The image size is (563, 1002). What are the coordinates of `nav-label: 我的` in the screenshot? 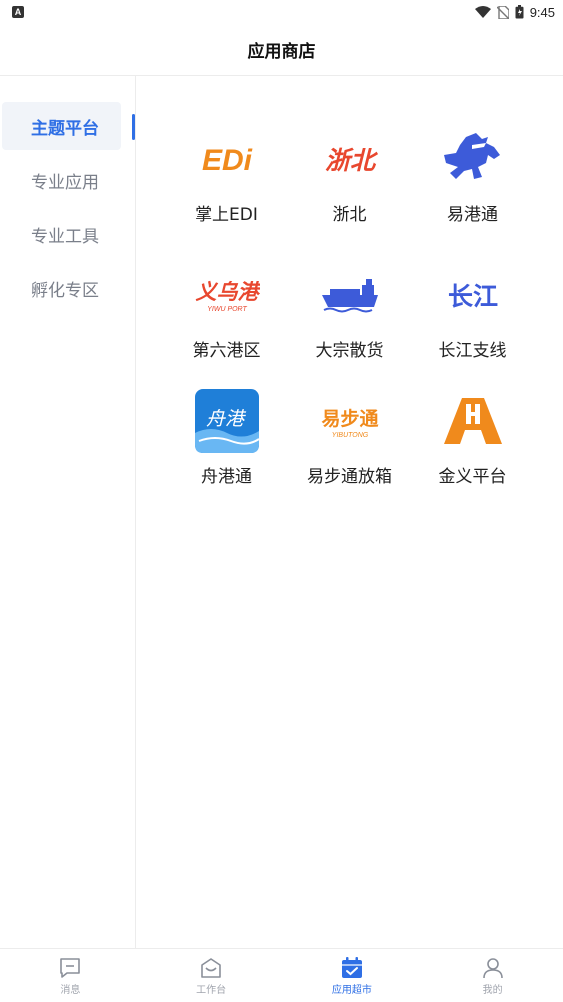 It's located at (492, 990).